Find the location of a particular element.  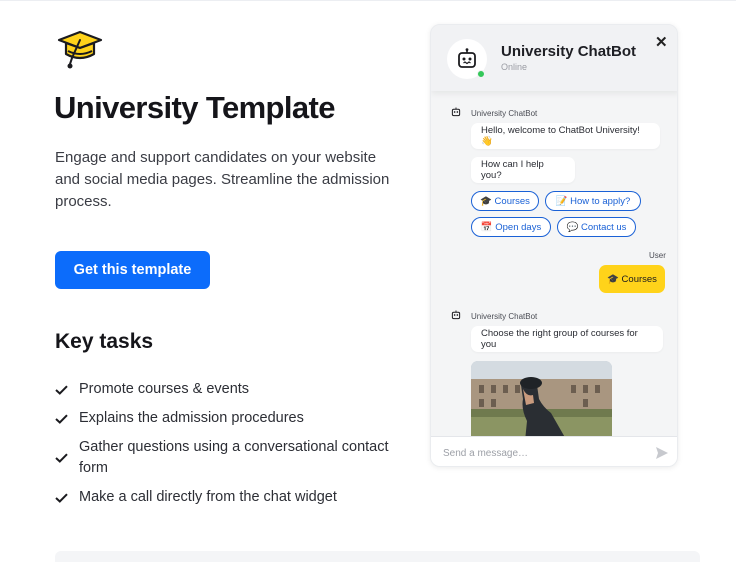

quick-reply-courses: 🎓 Courses is located at coordinates (505, 201).